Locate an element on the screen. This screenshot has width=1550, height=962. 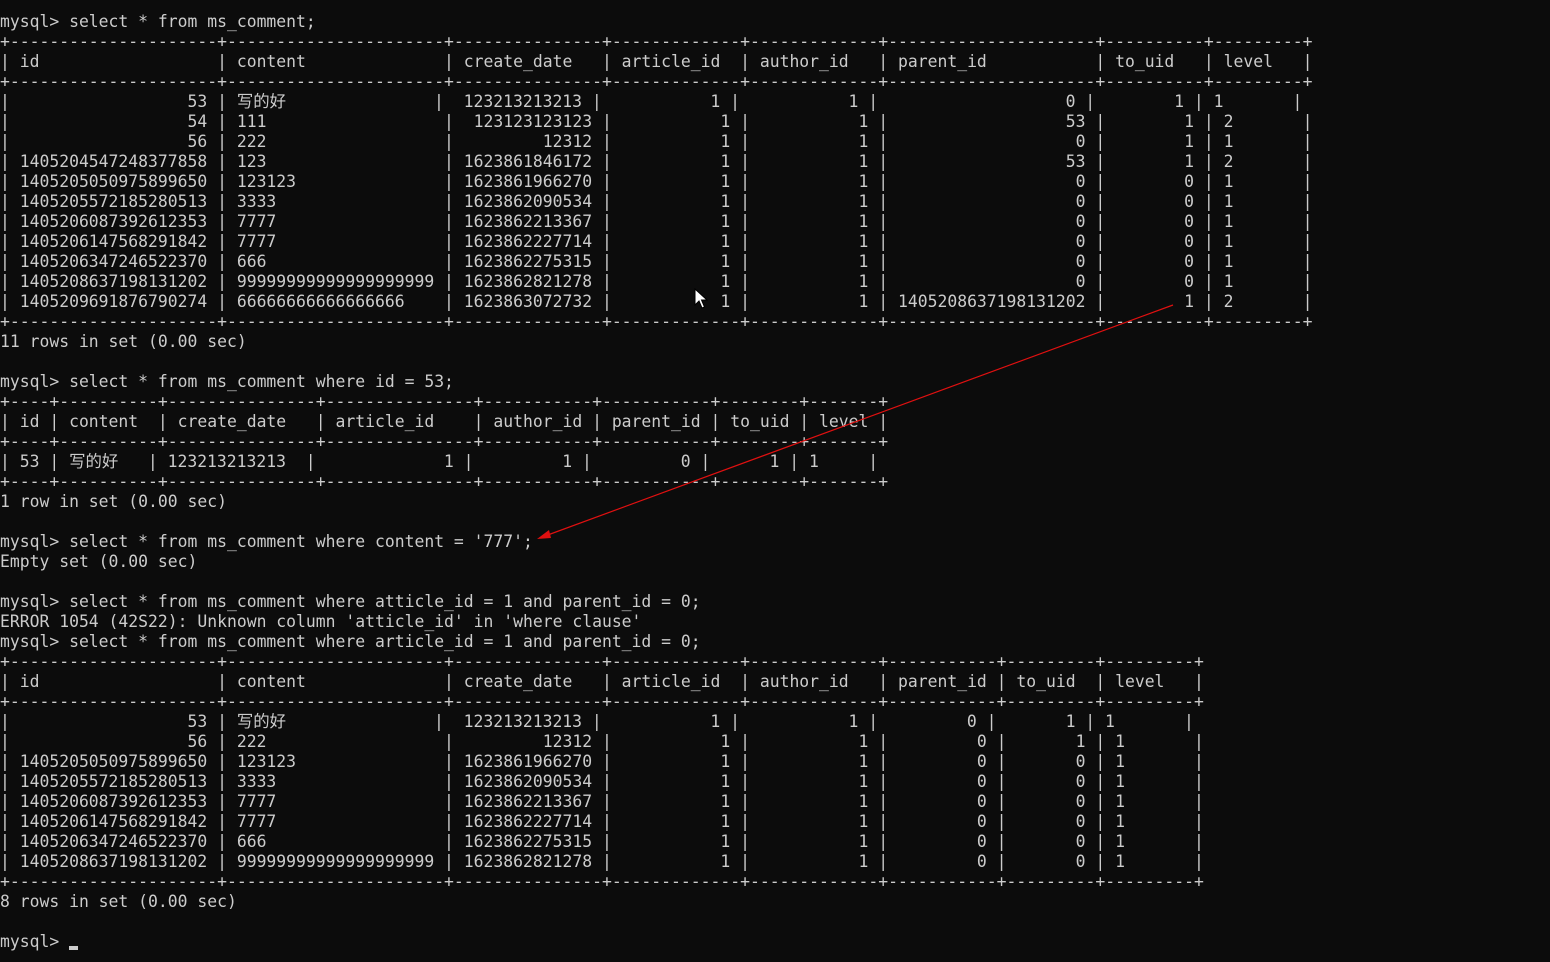
status-message: Empty set (0.00 sec) is located at coordinates (99, 561).